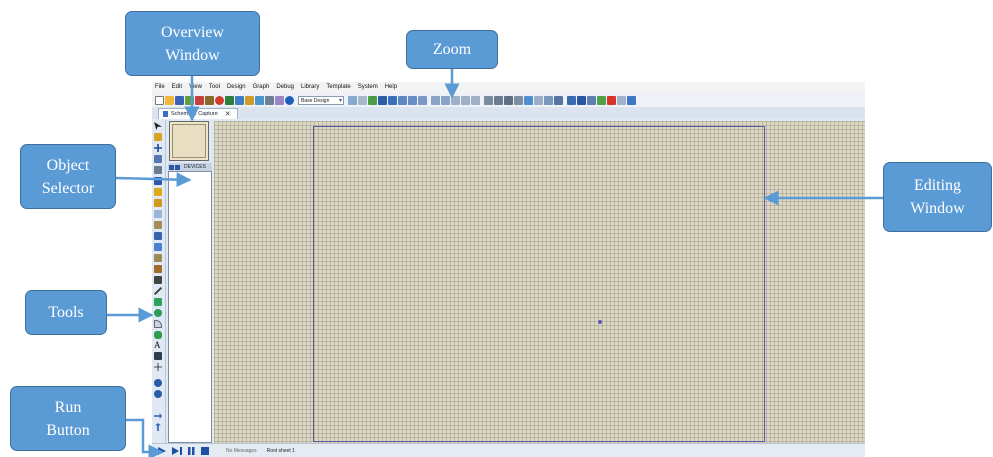 Image resolution: width=993 pixels, height=457 pixels. I want to click on run-button-arrow, so click(145, 437).